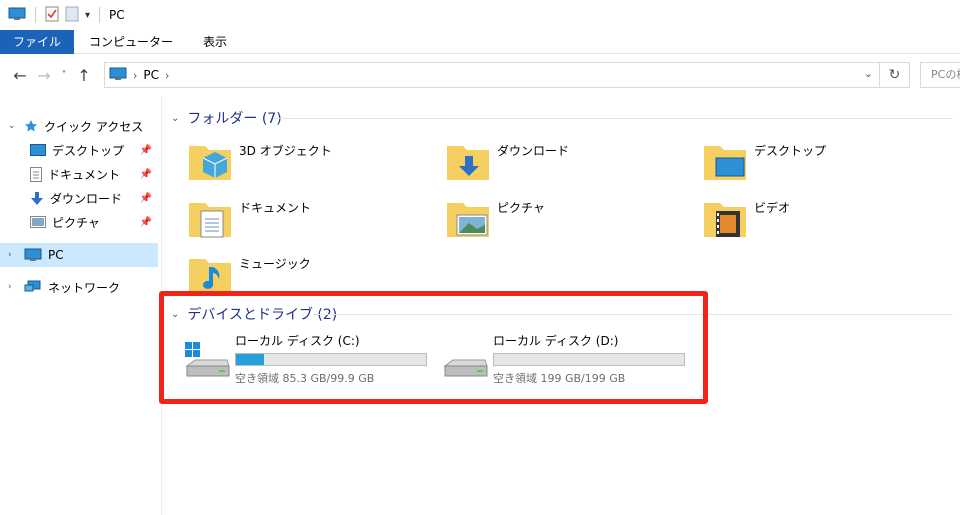  I want to click on downloads-folder-icon, so click(468, 163).